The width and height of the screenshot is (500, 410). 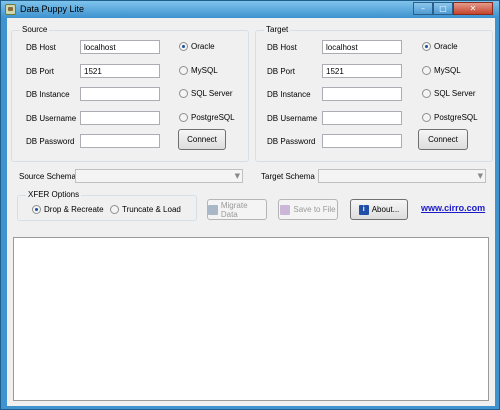 What do you see at coordinates (151, 209) in the screenshot?
I see `xfer-radio-truncate-load-label: Truncate & Load` at bounding box center [151, 209].